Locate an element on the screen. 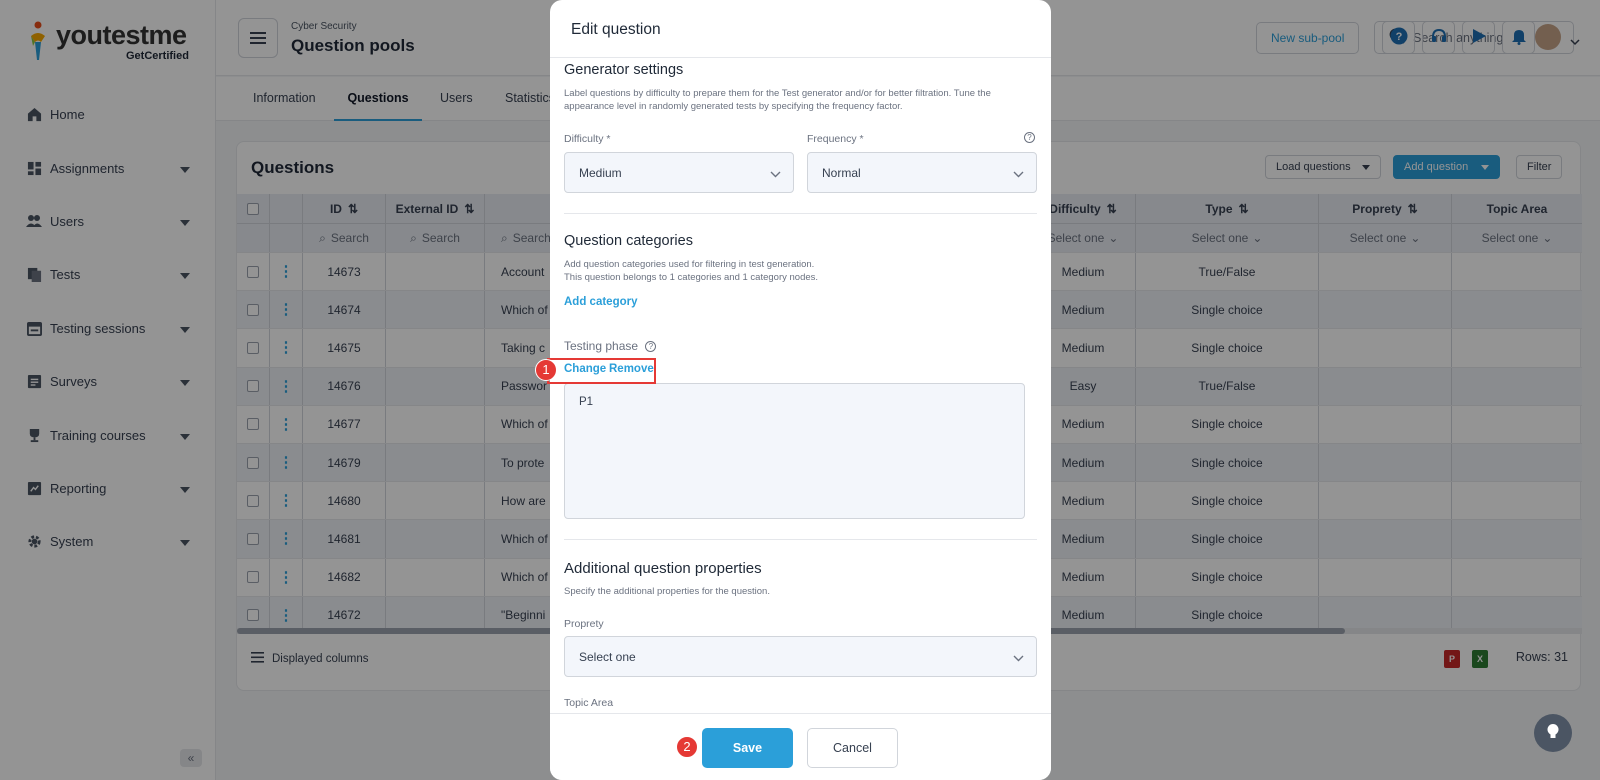 The width and height of the screenshot is (1600, 780). topic-area-label: Topic Area is located at coordinates (589, 703).